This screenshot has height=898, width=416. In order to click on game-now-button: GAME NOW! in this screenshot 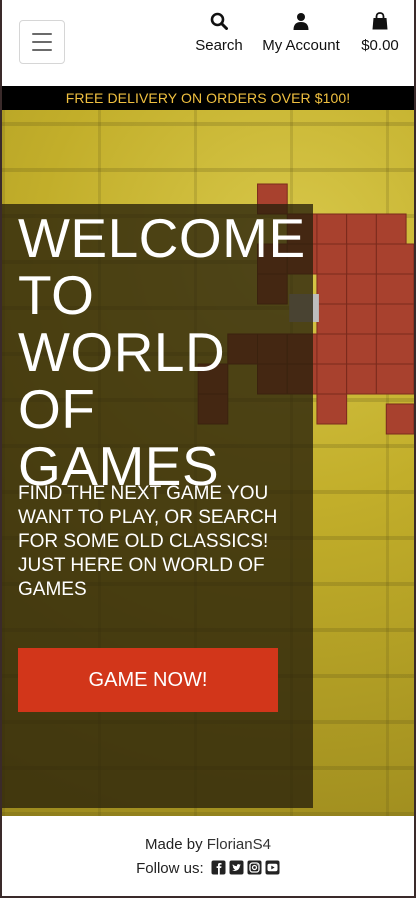, I will do `click(148, 680)`.